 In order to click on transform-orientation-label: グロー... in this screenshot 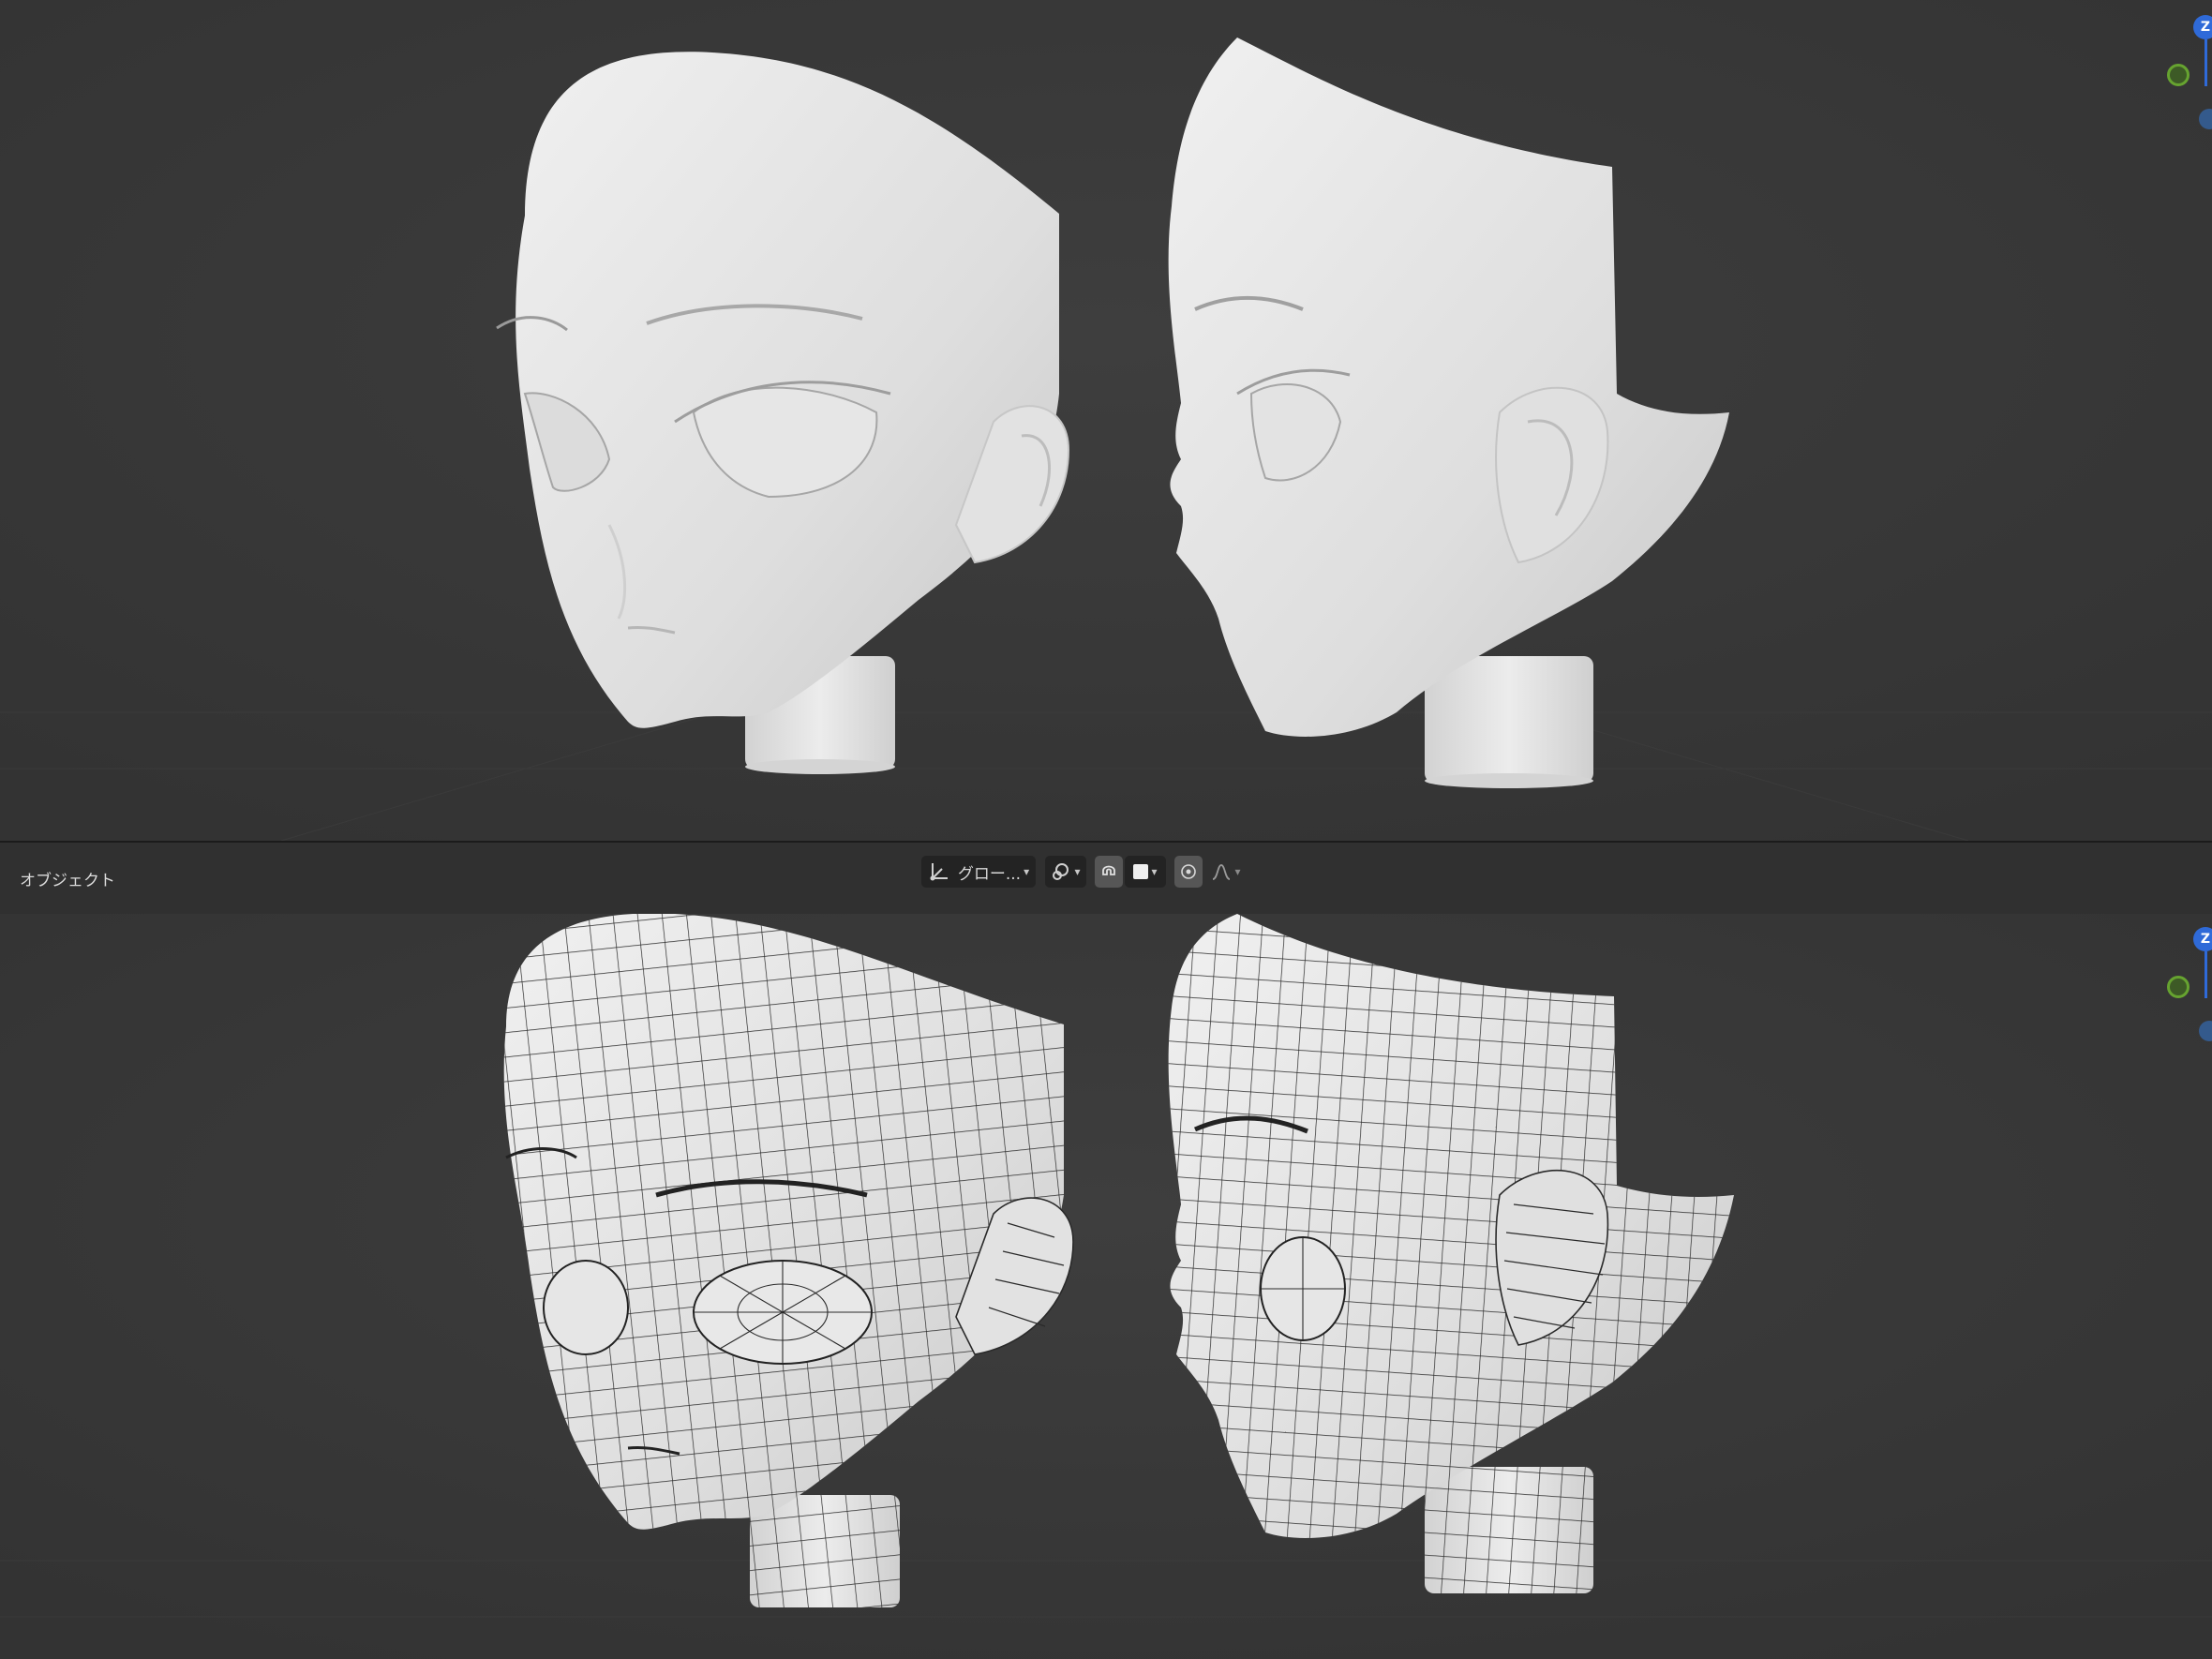, I will do `click(990, 874)`.